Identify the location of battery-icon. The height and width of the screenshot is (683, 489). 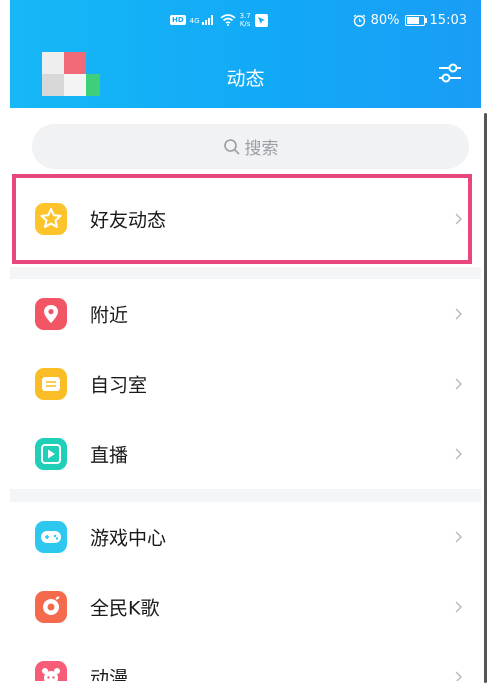
(415, 20).